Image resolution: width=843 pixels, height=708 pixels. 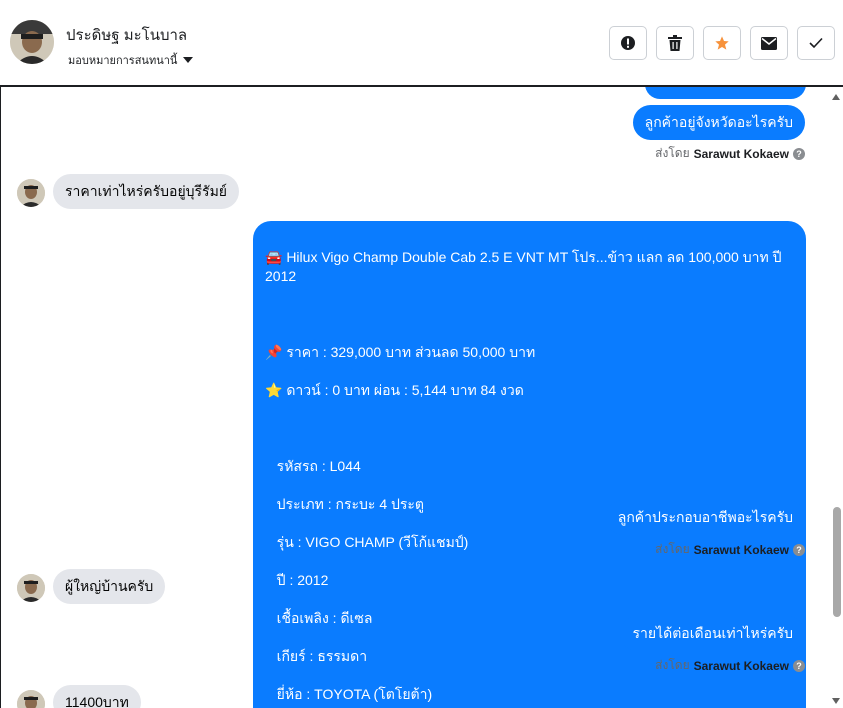 What do you see at coordinates (836, 97) in the screenshot?
I see `scroll-up-arrow-icon` at bounding box center [836, 97].